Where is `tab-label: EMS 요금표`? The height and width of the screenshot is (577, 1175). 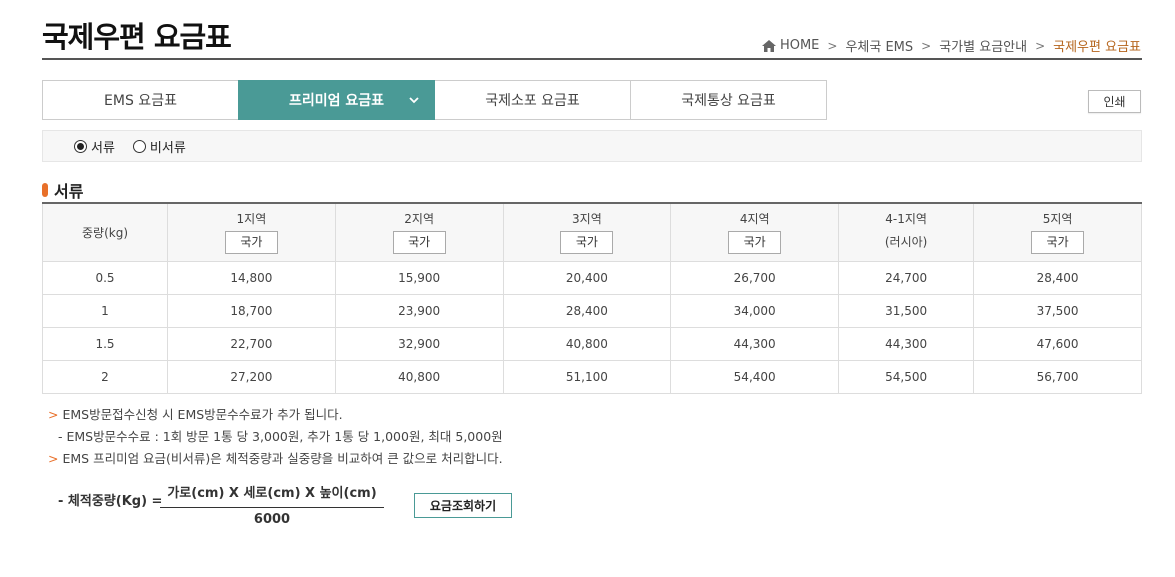 tab-label: EMS 요금표 is located at coordinates (140, 101).